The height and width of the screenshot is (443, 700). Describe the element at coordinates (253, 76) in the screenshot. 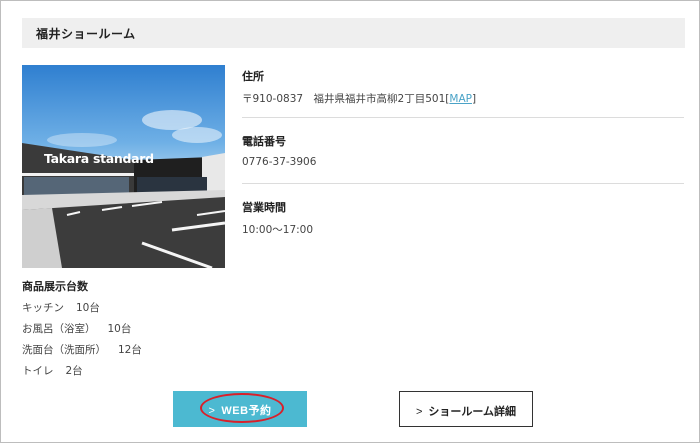

I see `address-label: 住所` at that location.